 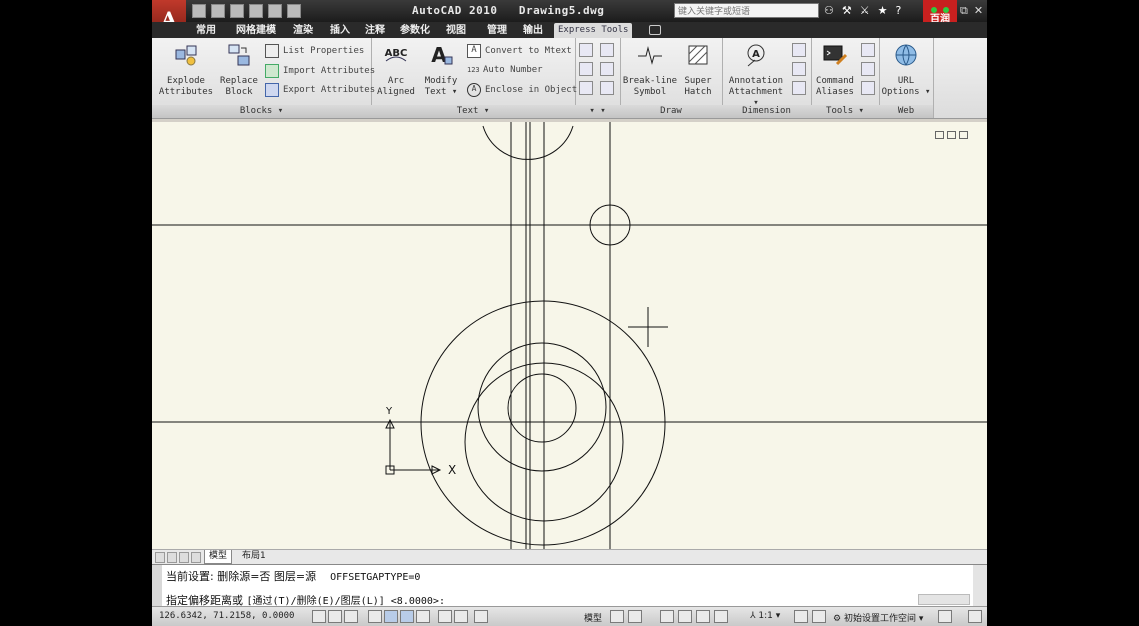 What do you see at coordinates (218, 11) in the screenshot?
I see `open-icon` at bounding box center [218, 11].